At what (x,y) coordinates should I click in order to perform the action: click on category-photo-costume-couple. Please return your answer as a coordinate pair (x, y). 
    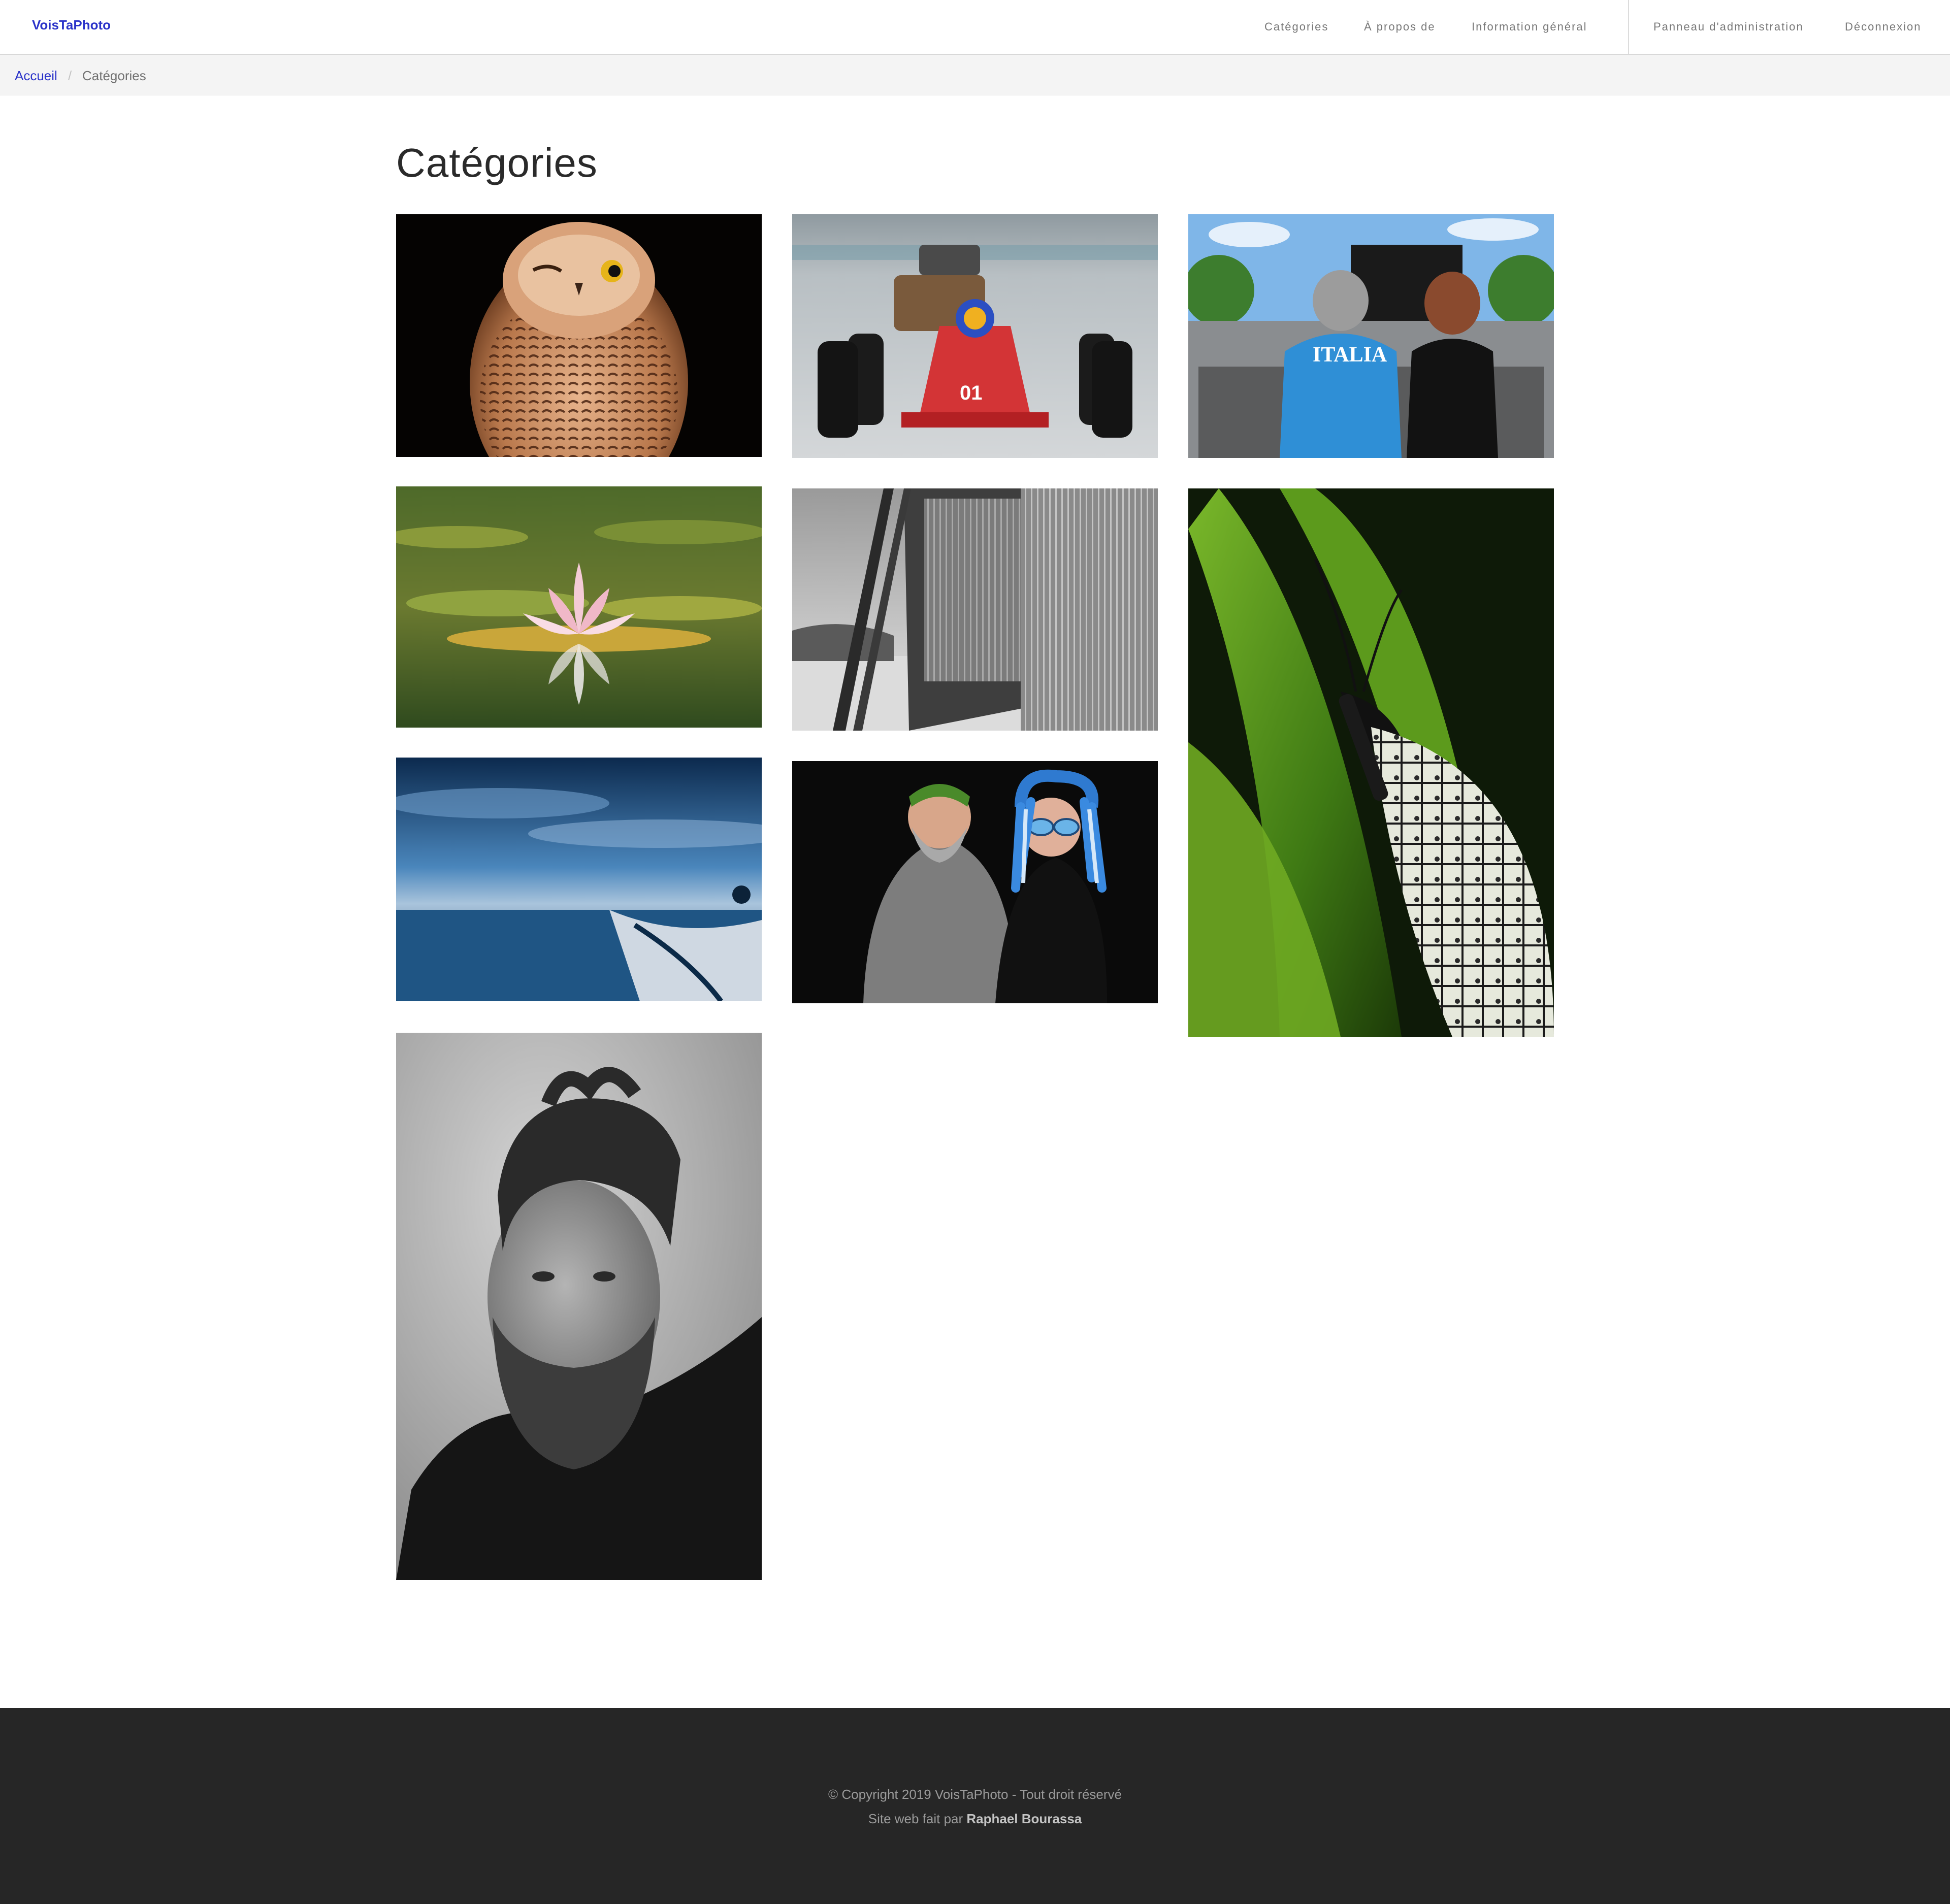
    Looking at the image, I should click on (975, 882).